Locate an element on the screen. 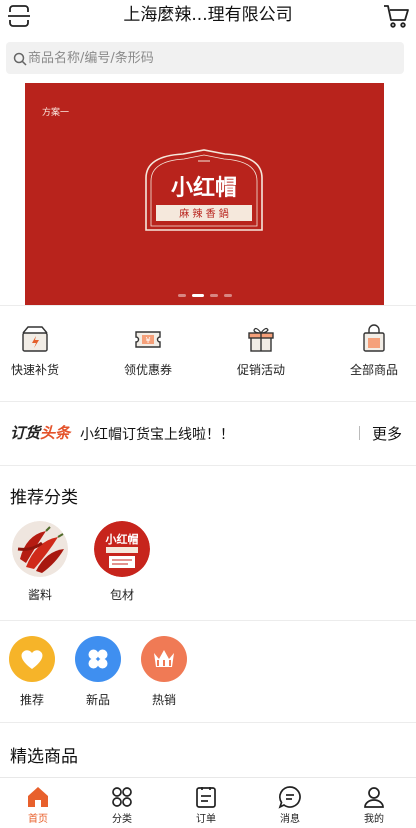 This screenshot has height=828, width=416. coupon-icon: ¥ is located at coordinates (148, 339).